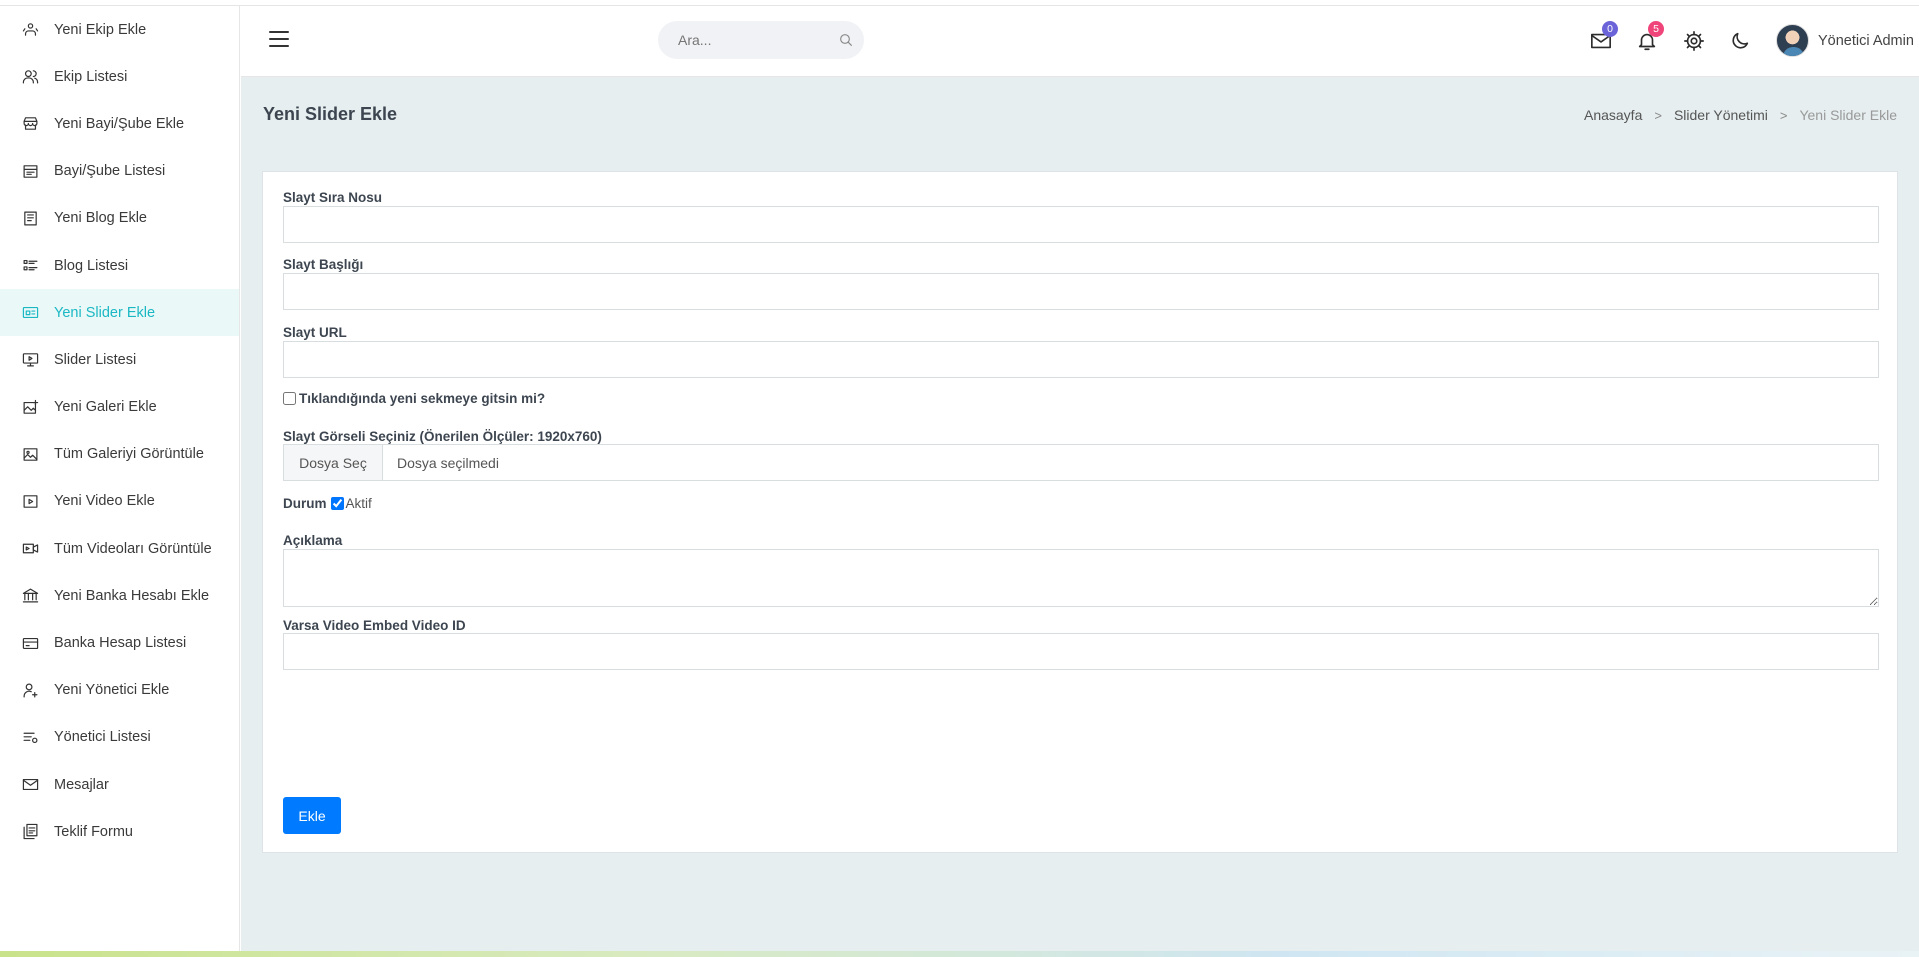 This screenshot has width=1919, height=957. Describe the element at coordinates (30, 832) in the screenshot. I see `form-icon` at that location.